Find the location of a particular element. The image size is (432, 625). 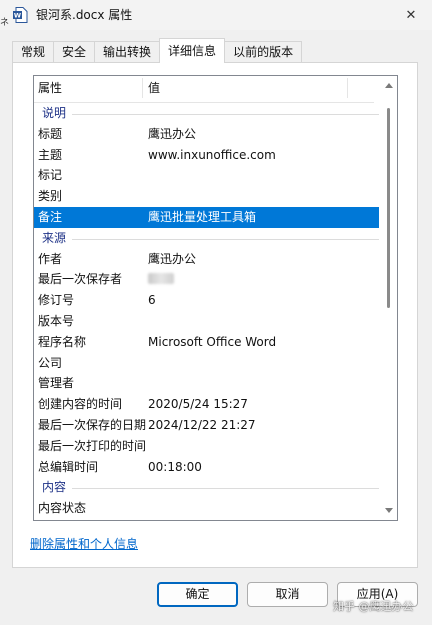

group-header: 来源 is located at coordinates (206, 238).